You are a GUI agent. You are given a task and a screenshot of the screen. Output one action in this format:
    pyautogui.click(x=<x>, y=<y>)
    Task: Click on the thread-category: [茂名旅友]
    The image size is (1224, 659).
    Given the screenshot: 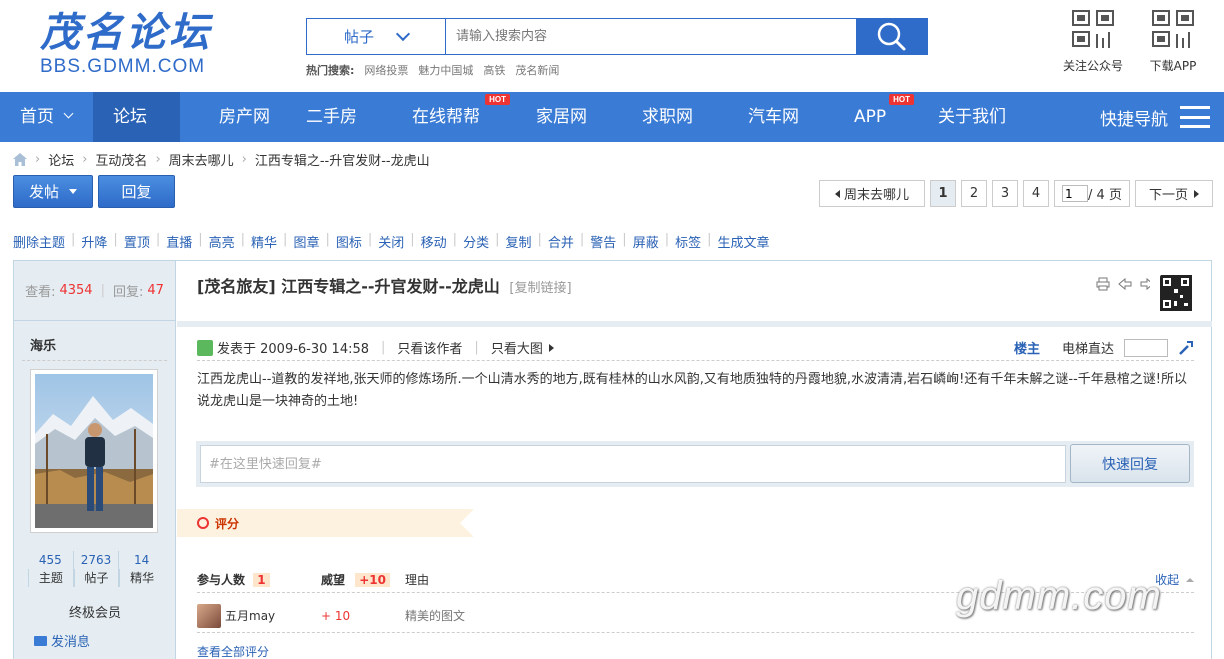 What is the action you would take?
    pyautogui.click(x=236, y=286)
    